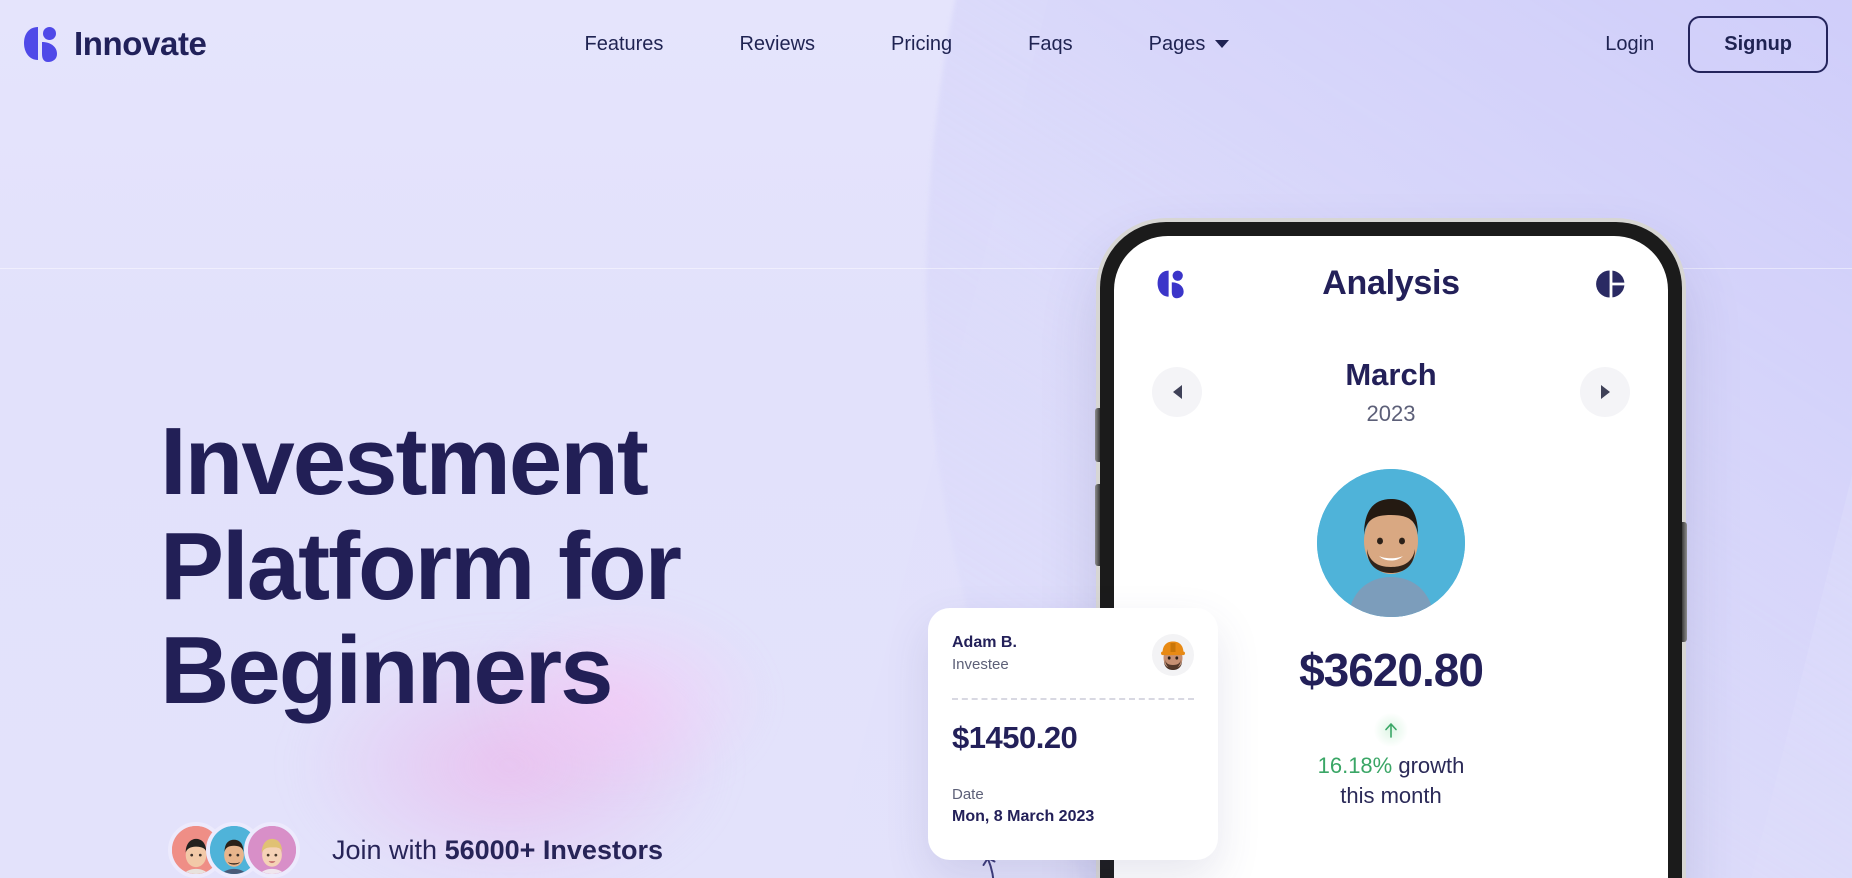 This screenshot has width=1852, height=878. I want to click on social-proof-prefix: Join with, so click(388, 849).